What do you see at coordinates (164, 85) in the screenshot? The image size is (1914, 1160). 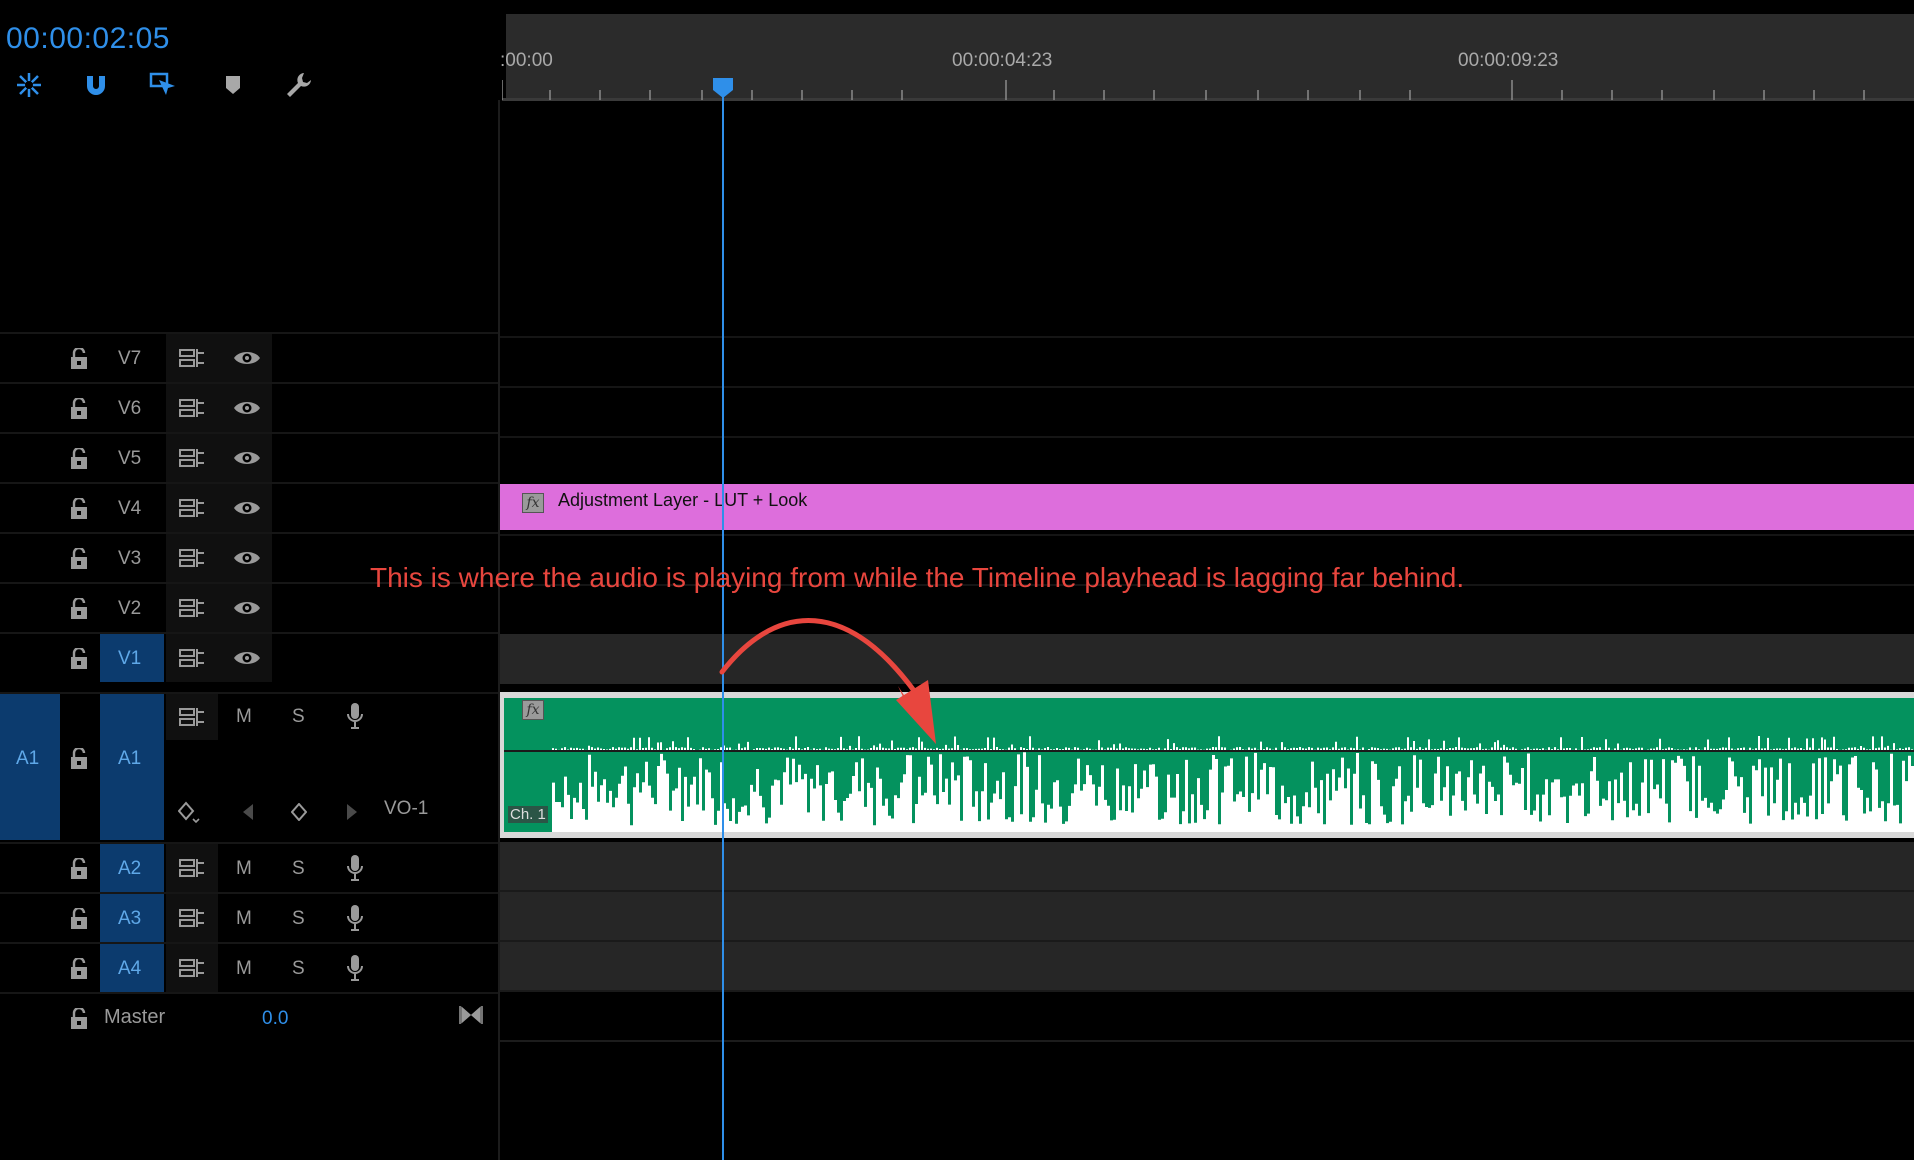 I see `linked-selection-icon` at bounding box center [164, 85].